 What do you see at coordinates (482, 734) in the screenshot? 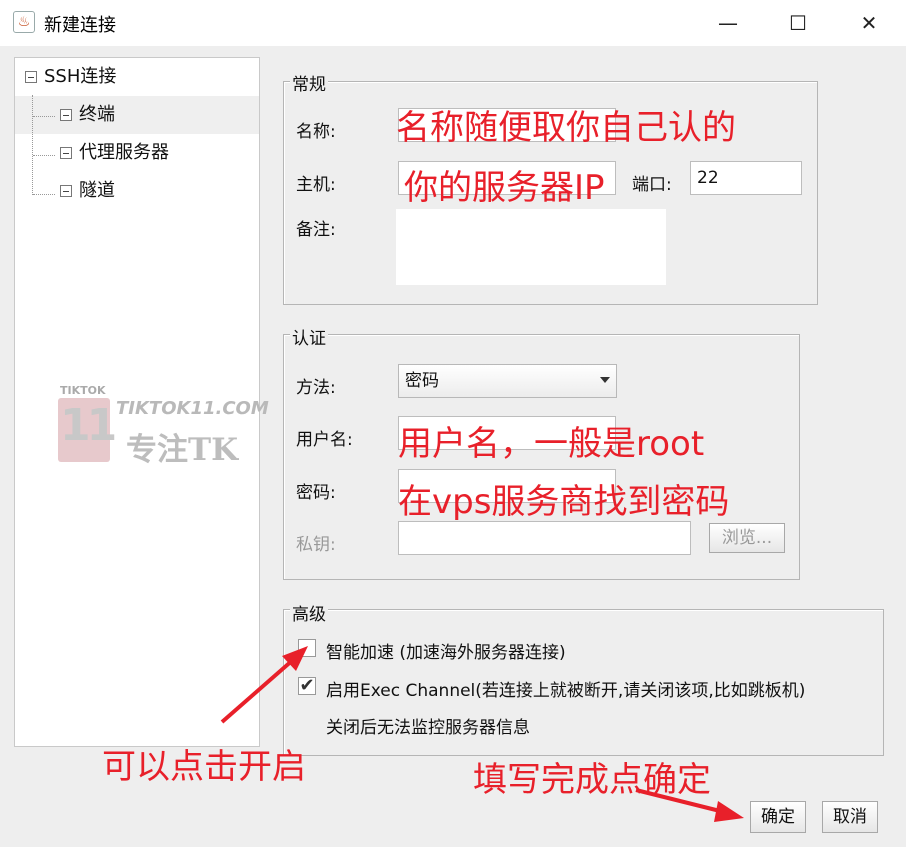
I see `annotation-arrows` at bounding box center [482, 734].